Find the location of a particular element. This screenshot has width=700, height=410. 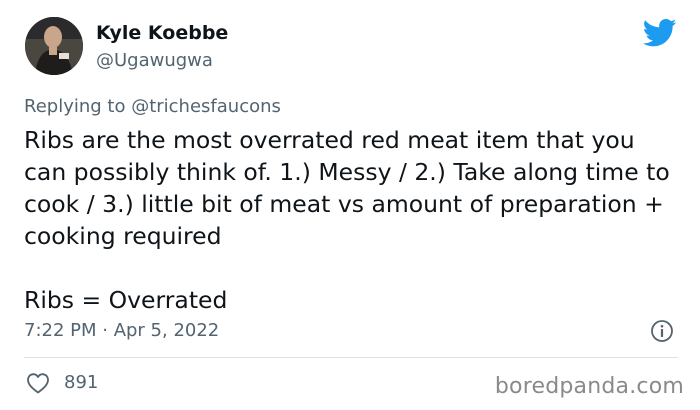

author-display-name: Kyle Koebbe is located at coordinates (162, 33).